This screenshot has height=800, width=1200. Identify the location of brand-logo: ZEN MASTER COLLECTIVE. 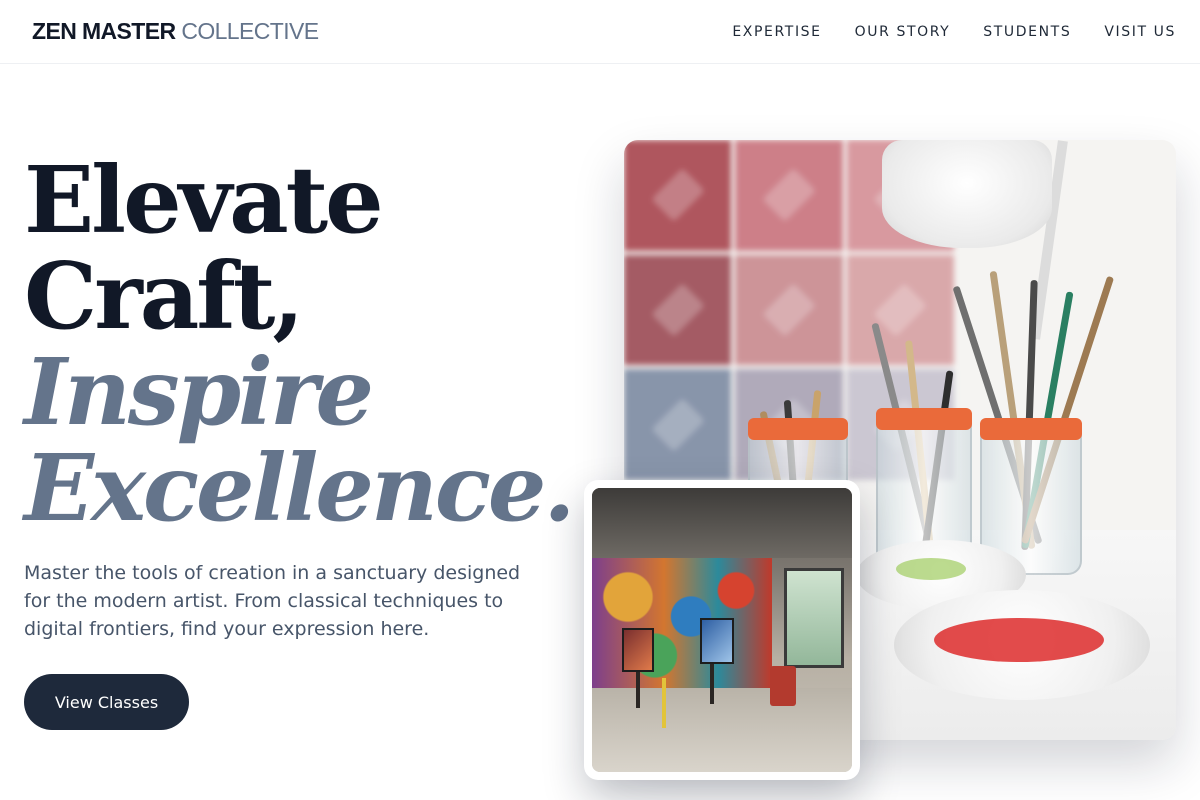
(175, 31).